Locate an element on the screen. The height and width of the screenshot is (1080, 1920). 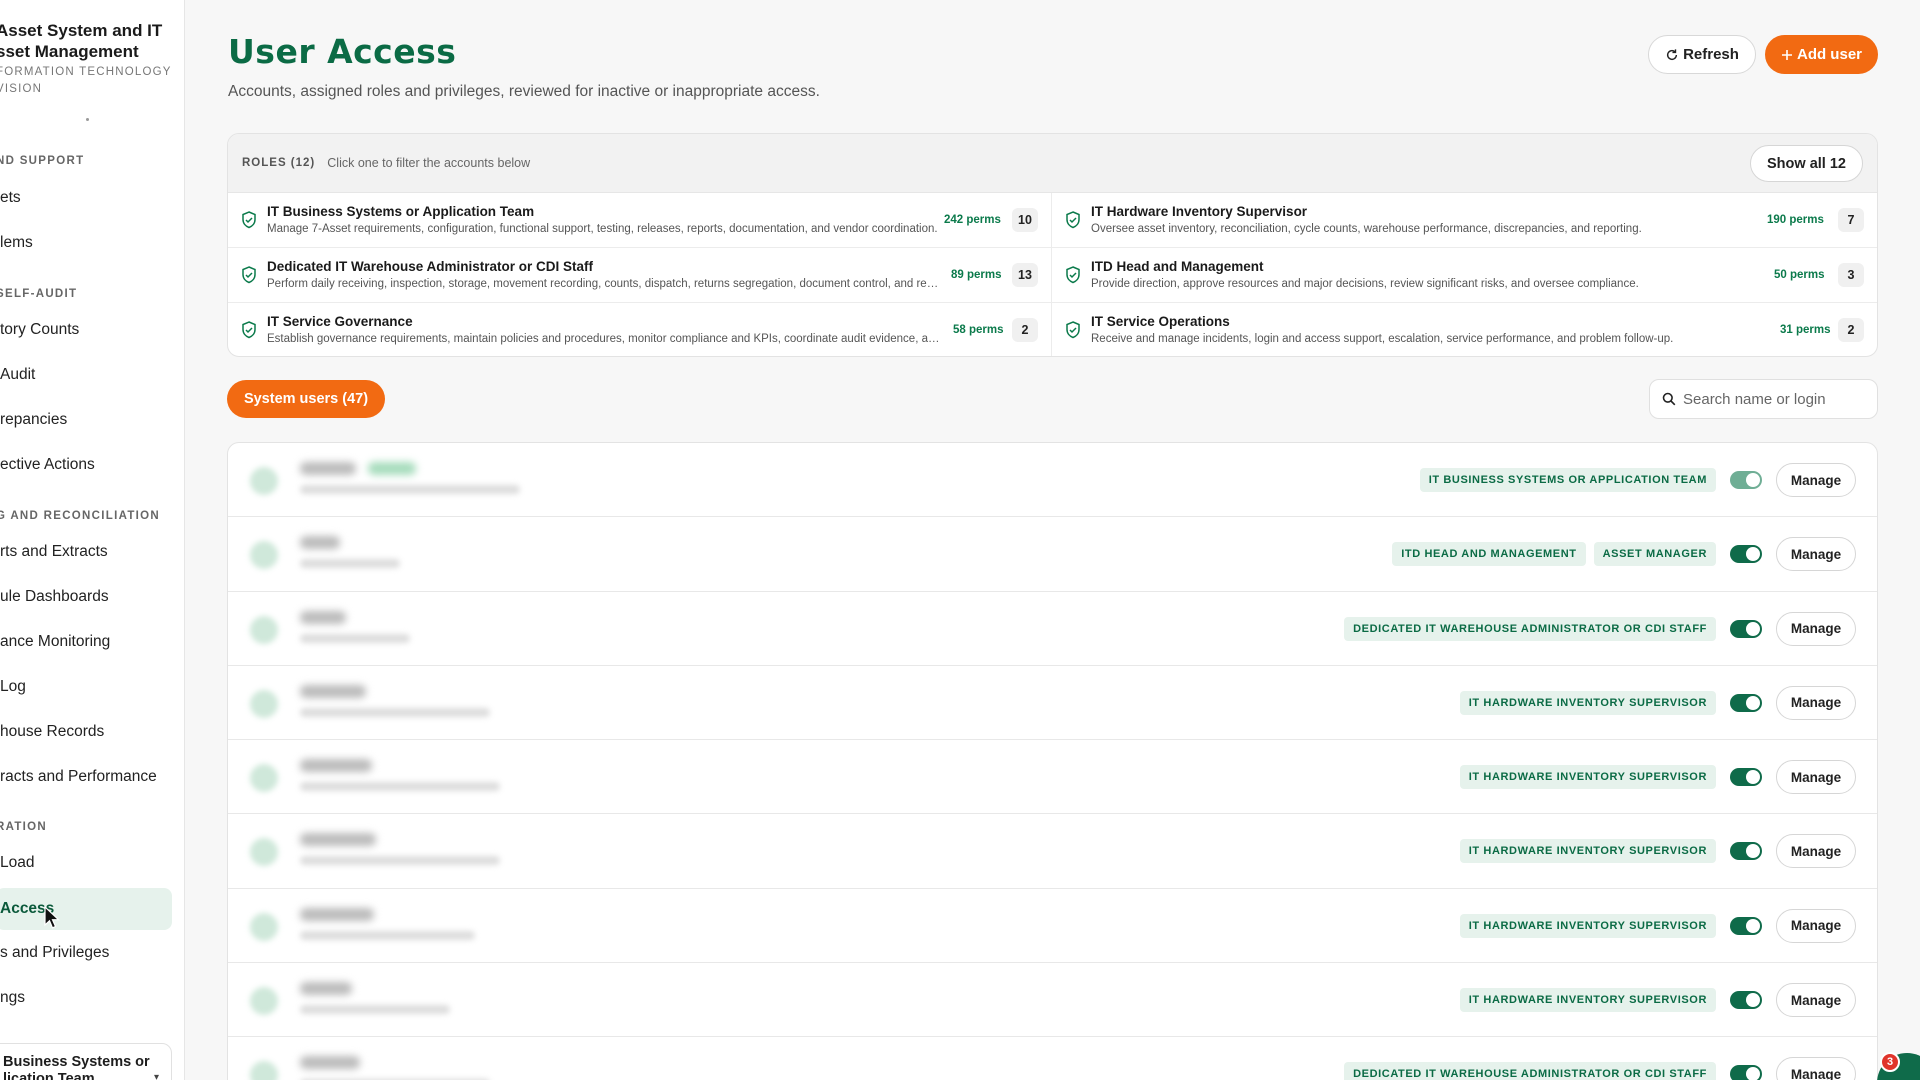
page-title: User Access is located at coordinates (342, 51).